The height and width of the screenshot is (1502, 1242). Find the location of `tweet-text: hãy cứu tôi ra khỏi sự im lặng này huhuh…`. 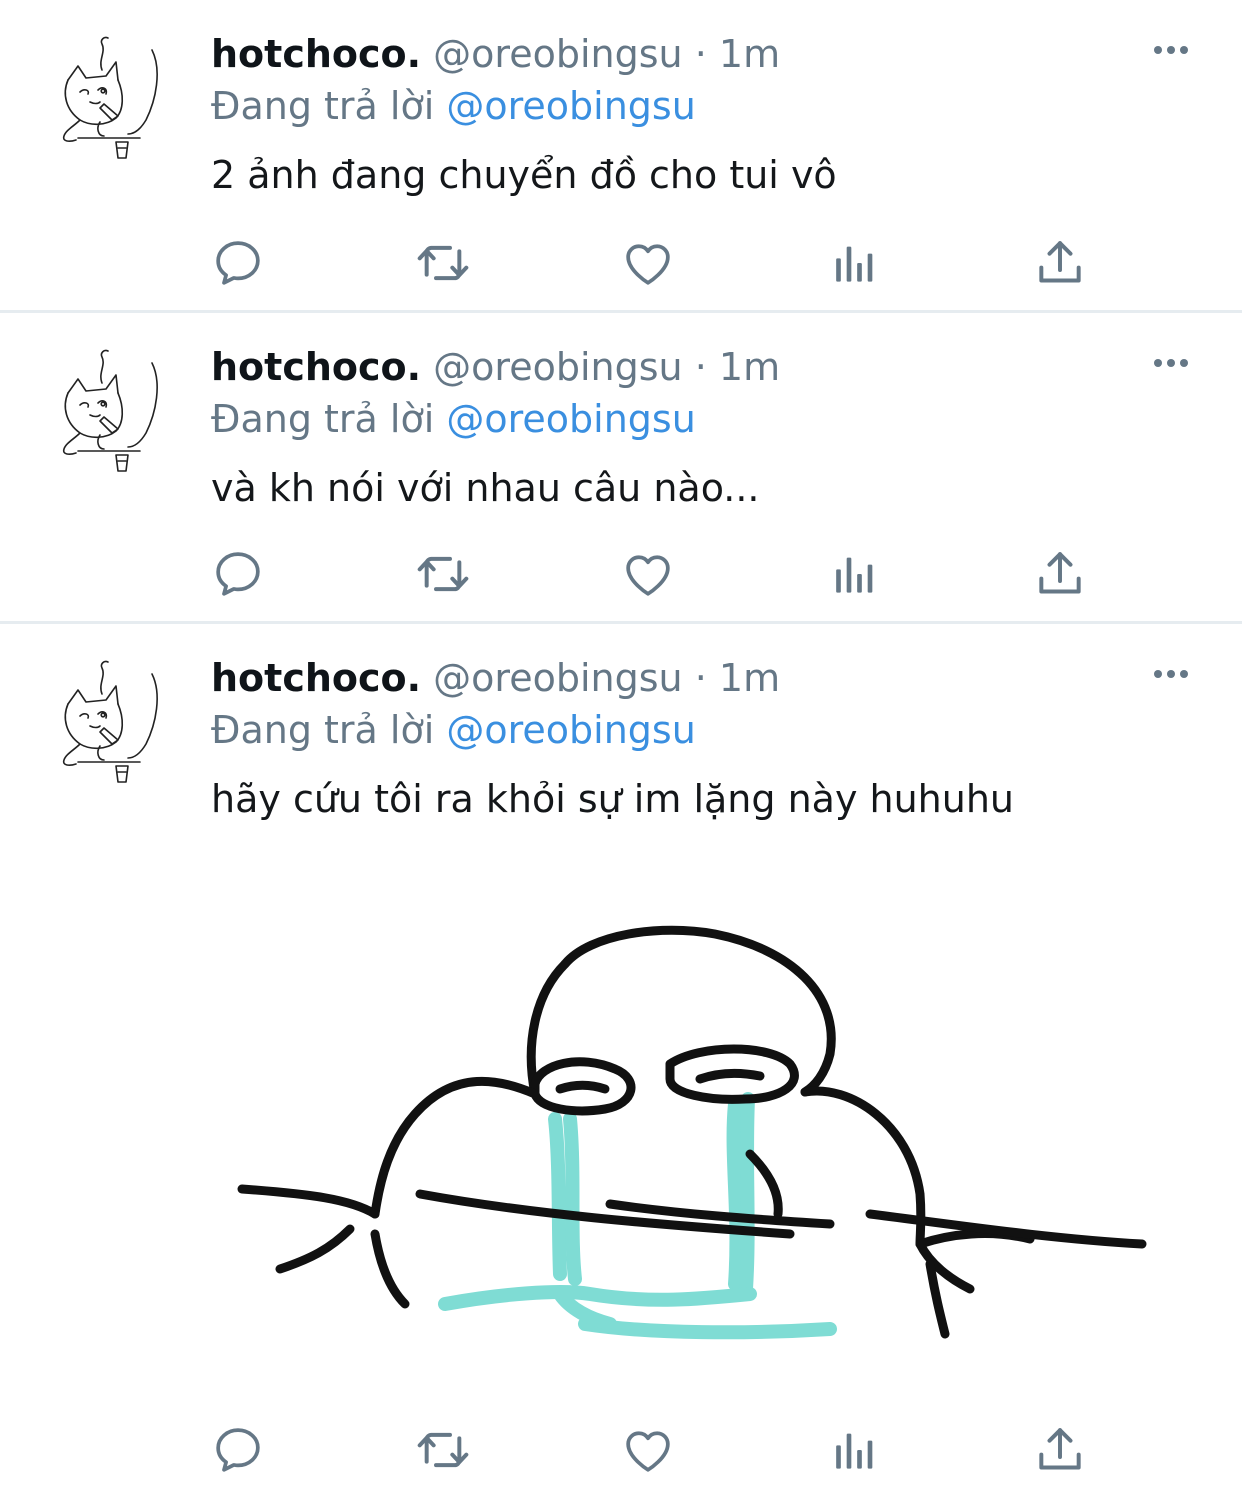

tweet-text: hãy cứu tôi ra khỏi sự im lặng này huhuh… is located at coordinates (613, 799).